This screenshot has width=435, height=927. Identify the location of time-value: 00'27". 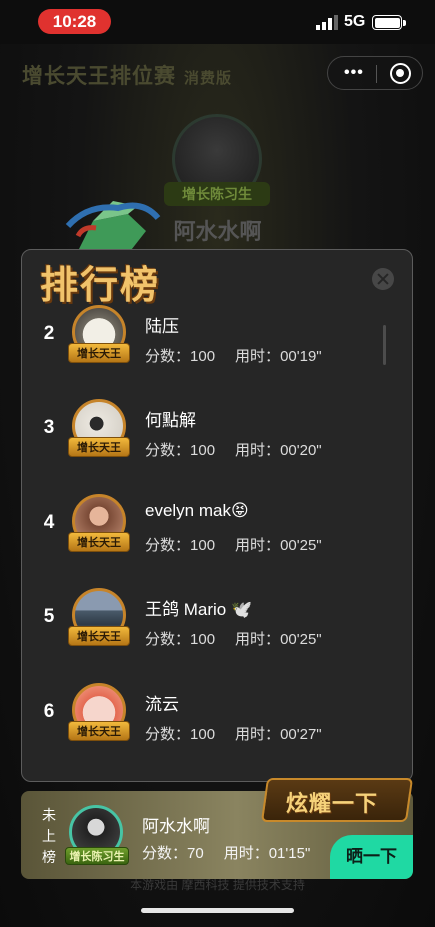
(301, 734).